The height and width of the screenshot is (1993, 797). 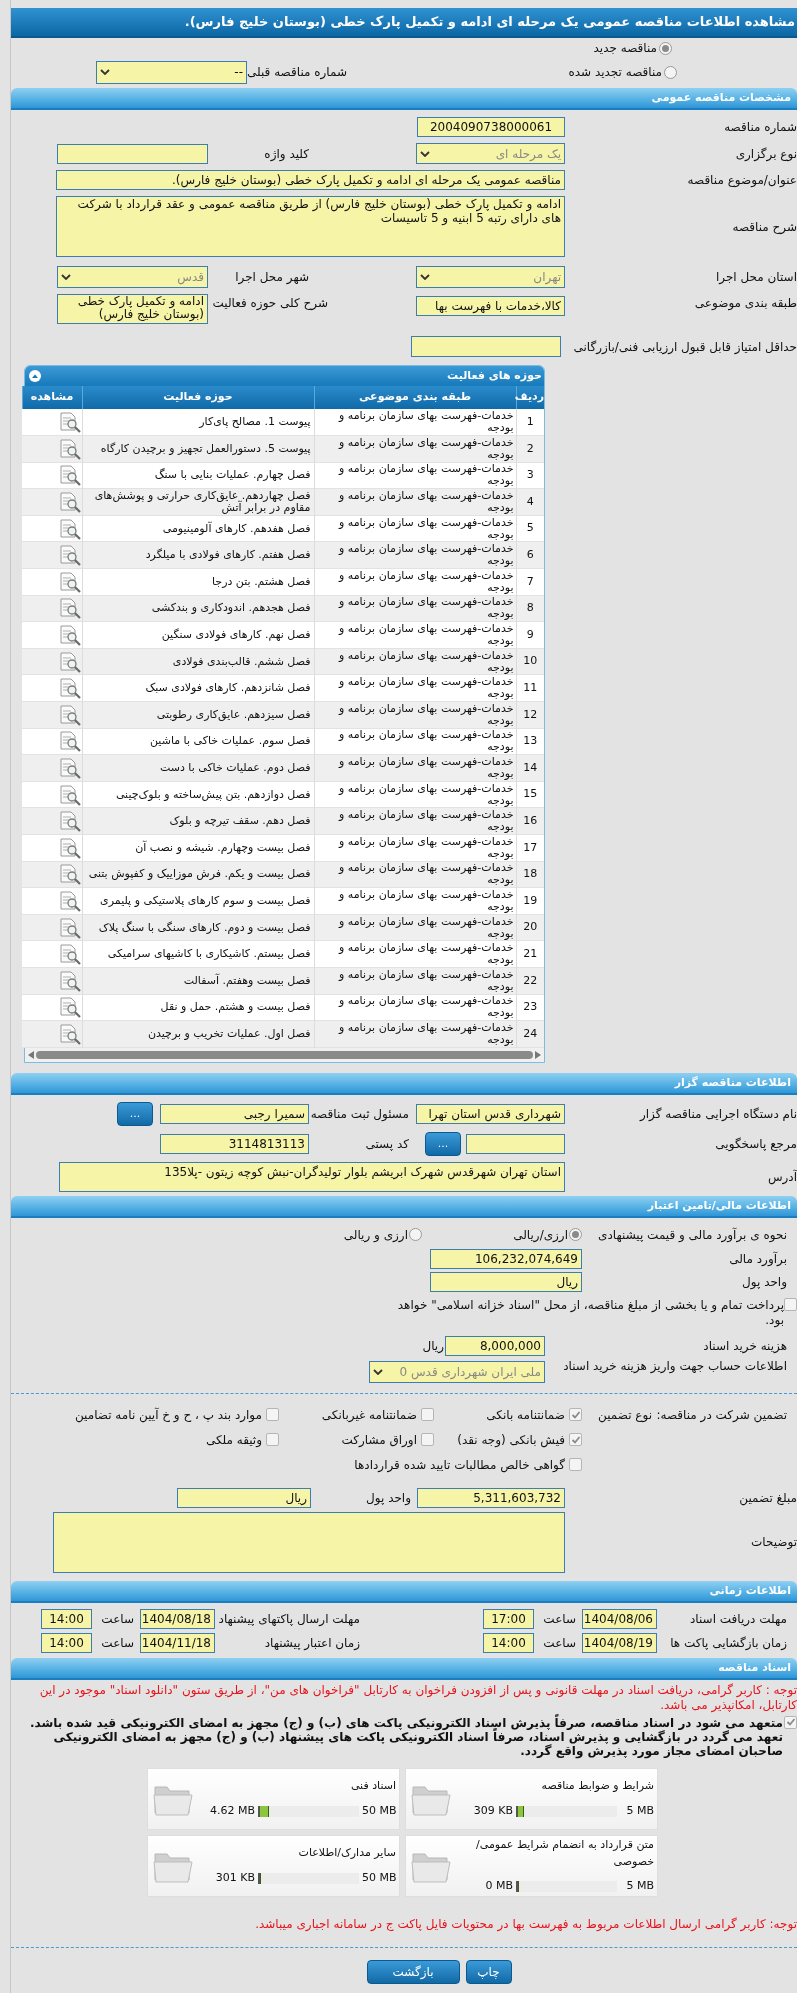 I want to click on table-cell: 15, so click(x=530, y=794).